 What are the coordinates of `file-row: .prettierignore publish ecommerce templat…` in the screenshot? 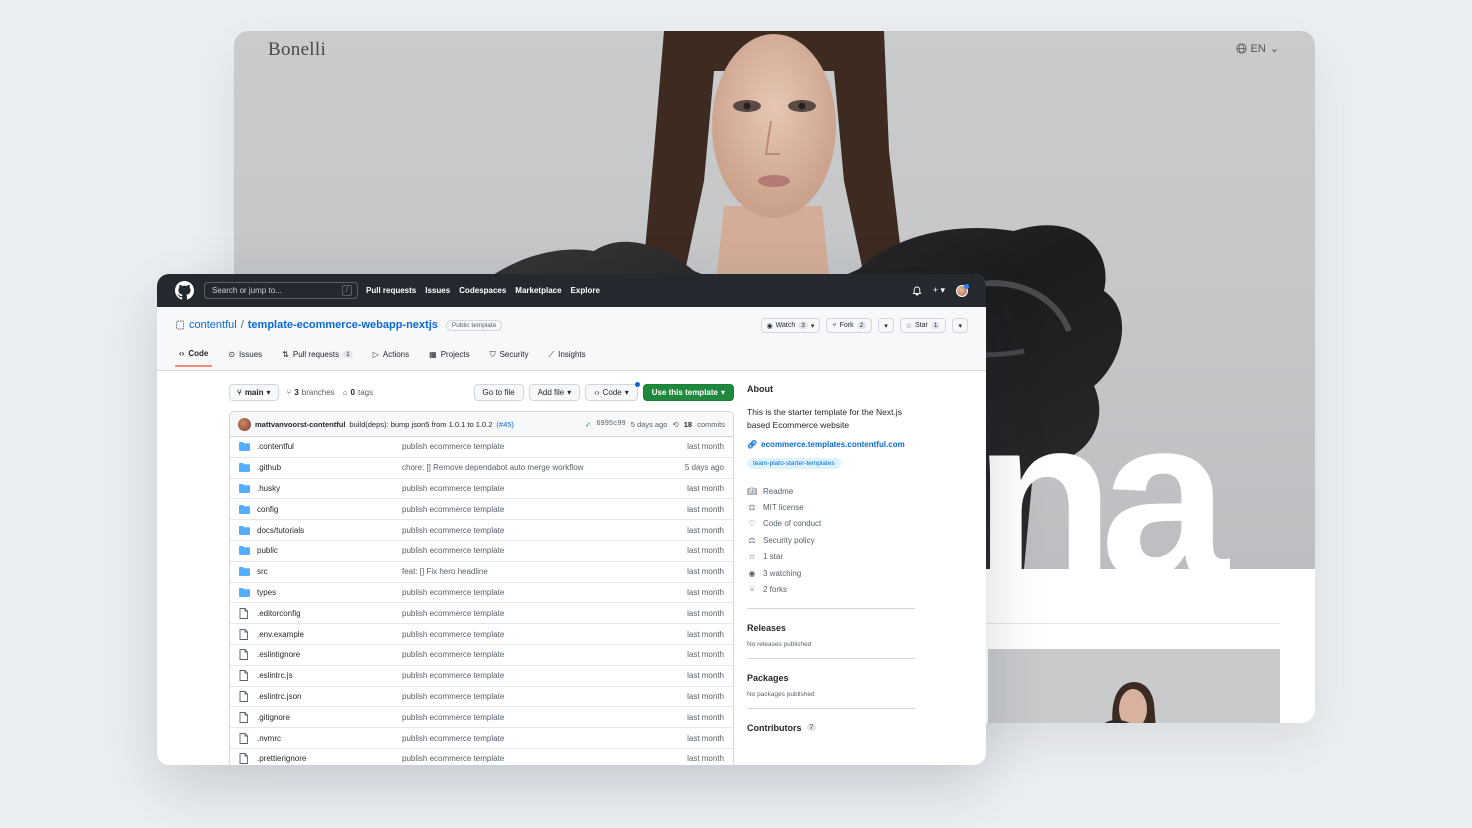 It's located at (481, 757).